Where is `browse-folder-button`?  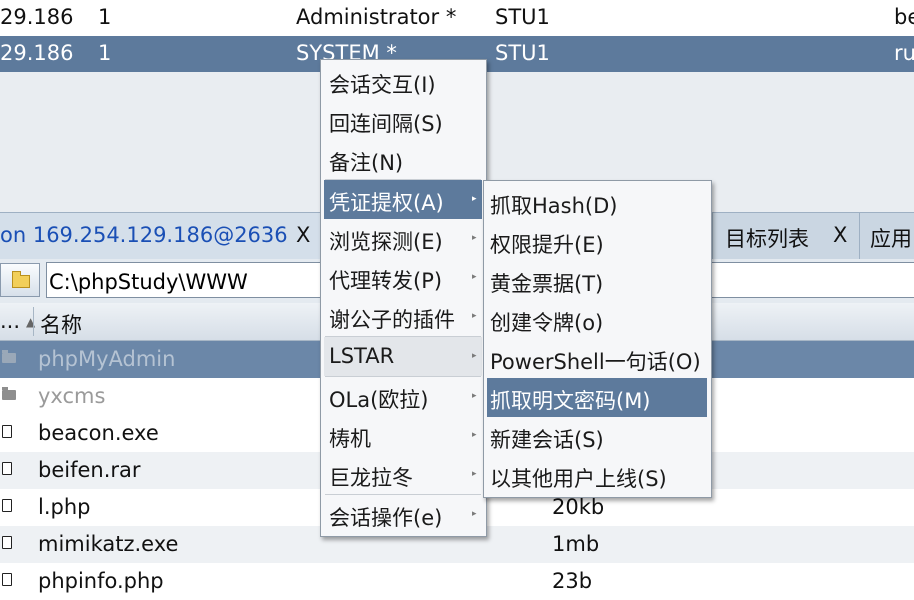 browse-folder-button is located at coordinates (20, 280).